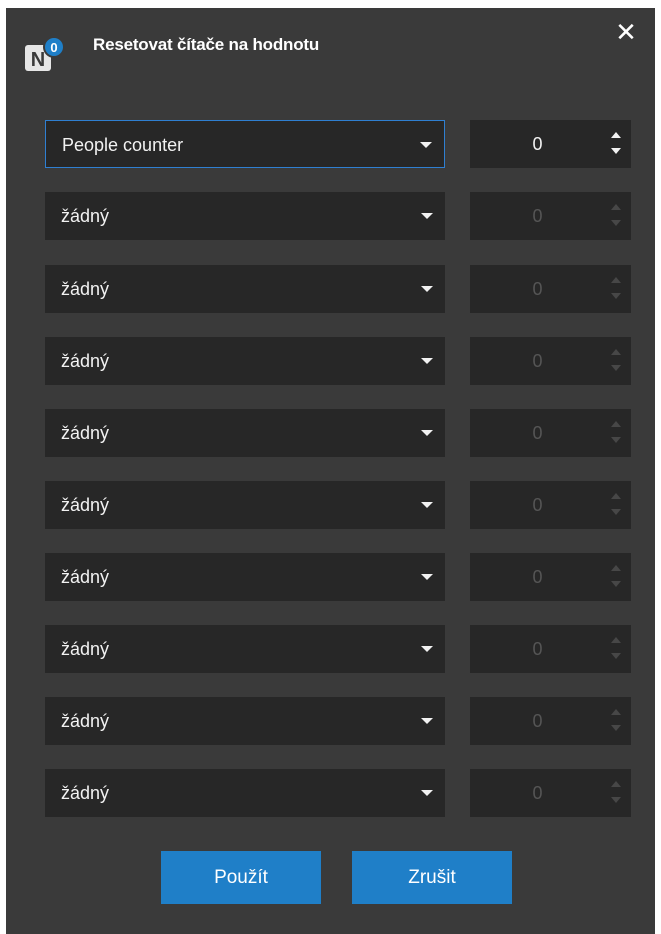  What do you see at coordinates (38, 60) in the screenshot?
I see `svg-text: N` at bounding box center [38, 60].